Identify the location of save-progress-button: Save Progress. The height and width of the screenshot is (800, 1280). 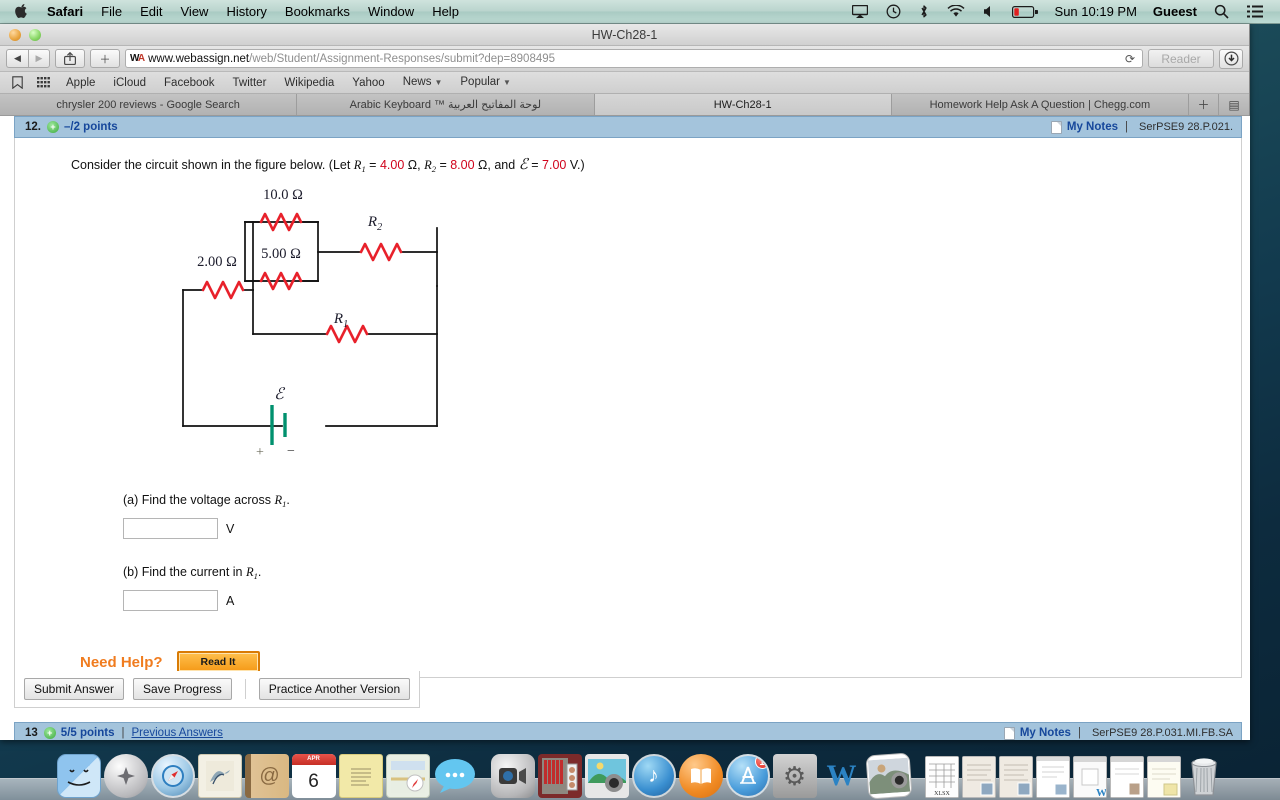
(182, 689).